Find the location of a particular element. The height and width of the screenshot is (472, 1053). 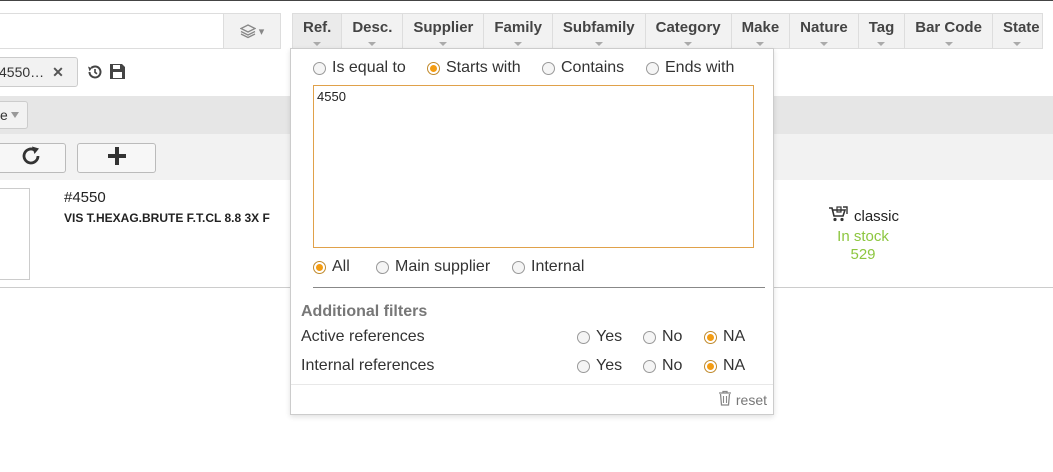

tab-label: Subfamily is located at coordinates (598, 27).